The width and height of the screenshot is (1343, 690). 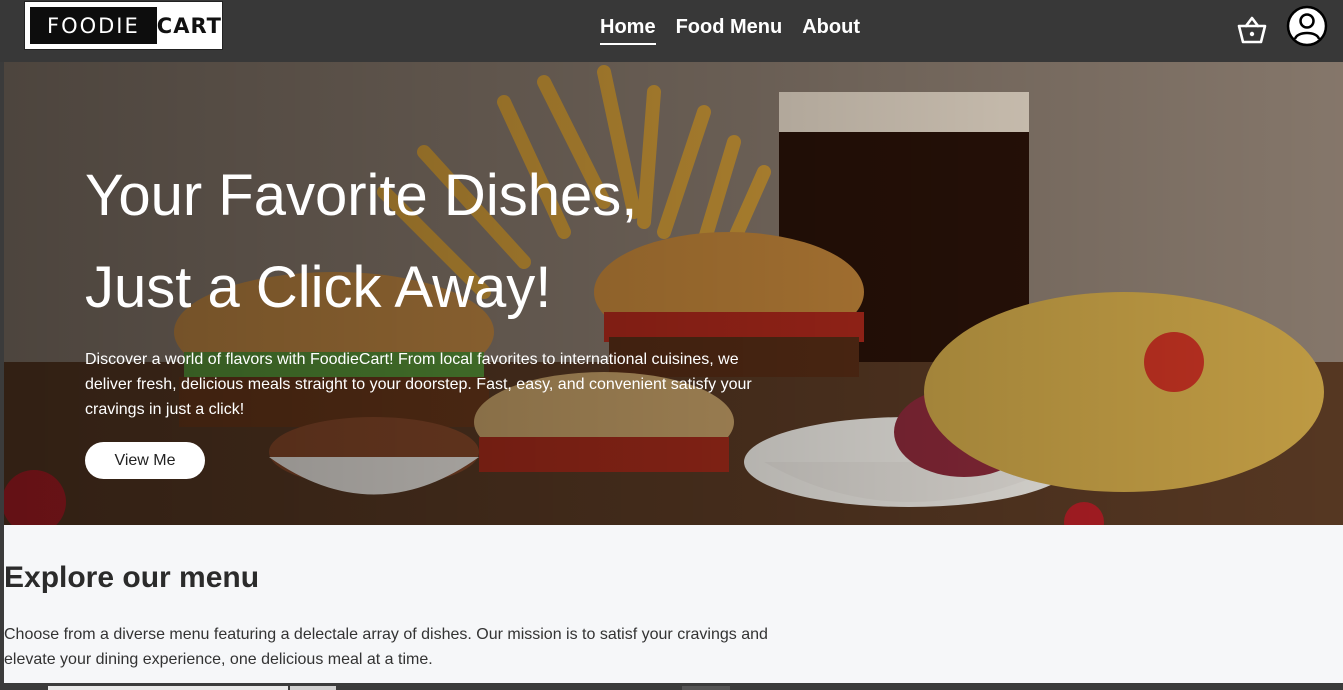 I want to click on hero-title-line-2: Just a Click Away!, so click(x=318, y=287).